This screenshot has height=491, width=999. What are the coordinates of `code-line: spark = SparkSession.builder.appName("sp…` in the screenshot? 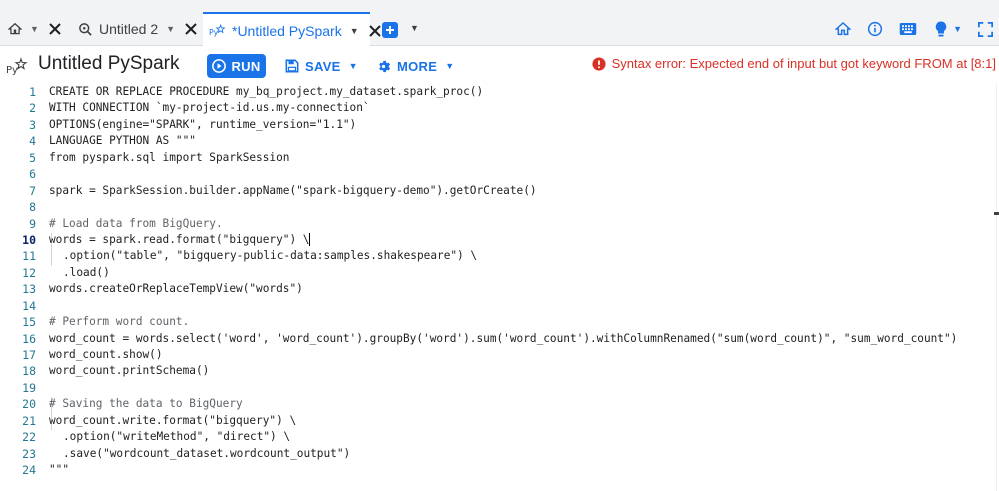 It's located at (524, 191).